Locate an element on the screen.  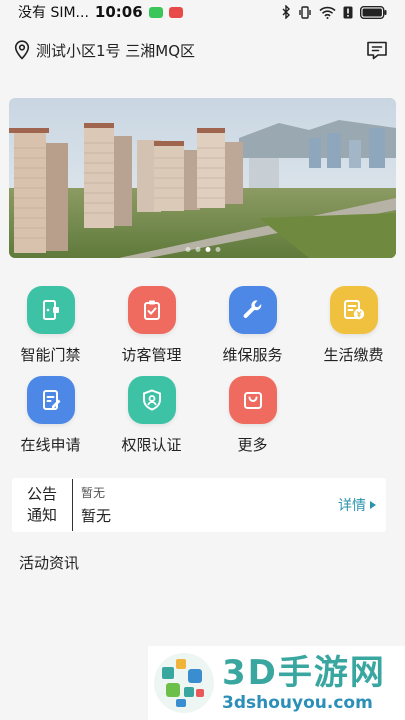
yuan-payment-icon is located at coordinates (353, 310).